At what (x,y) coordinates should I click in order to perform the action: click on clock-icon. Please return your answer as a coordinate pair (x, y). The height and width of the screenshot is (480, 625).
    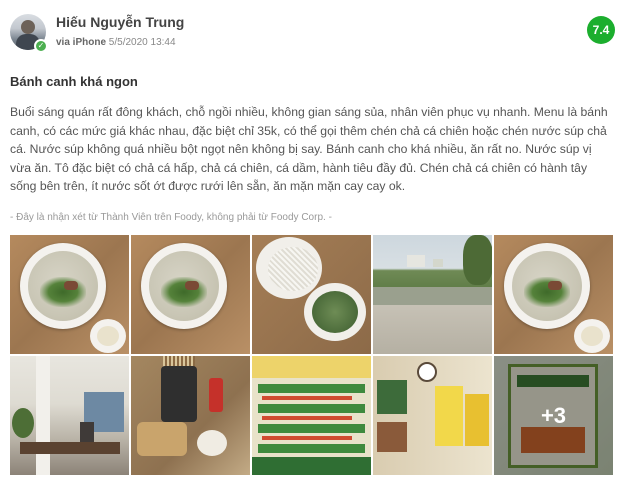
    Looking at the image, I should click on (427, 372).